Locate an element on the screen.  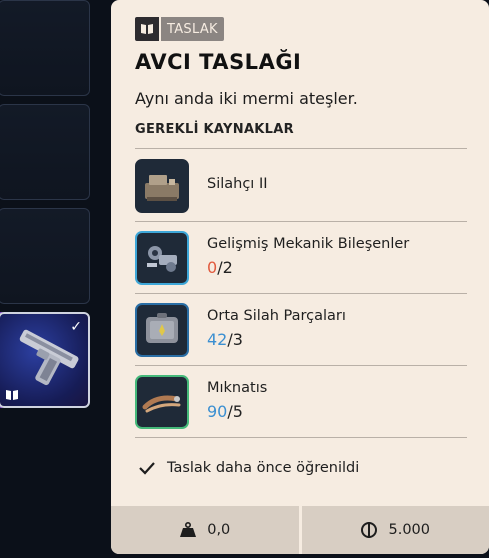
resource-name: Gelişmiş Mekanik Bileşenler is located at coordinates (308, 244).